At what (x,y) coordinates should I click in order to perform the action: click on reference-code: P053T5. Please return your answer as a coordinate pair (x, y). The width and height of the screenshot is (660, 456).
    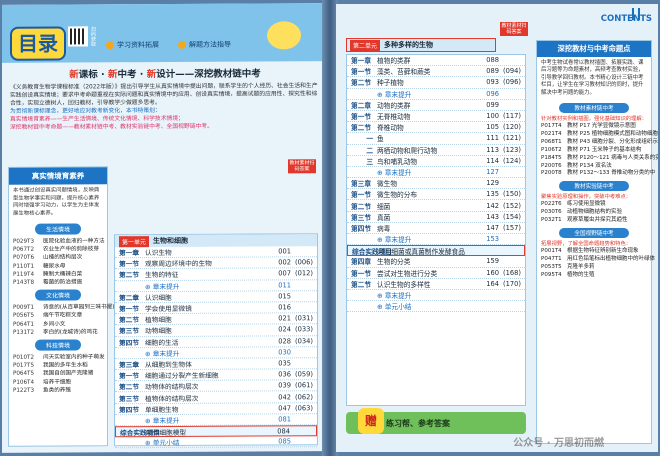
    Looking at the image, I should click on (551, 266).